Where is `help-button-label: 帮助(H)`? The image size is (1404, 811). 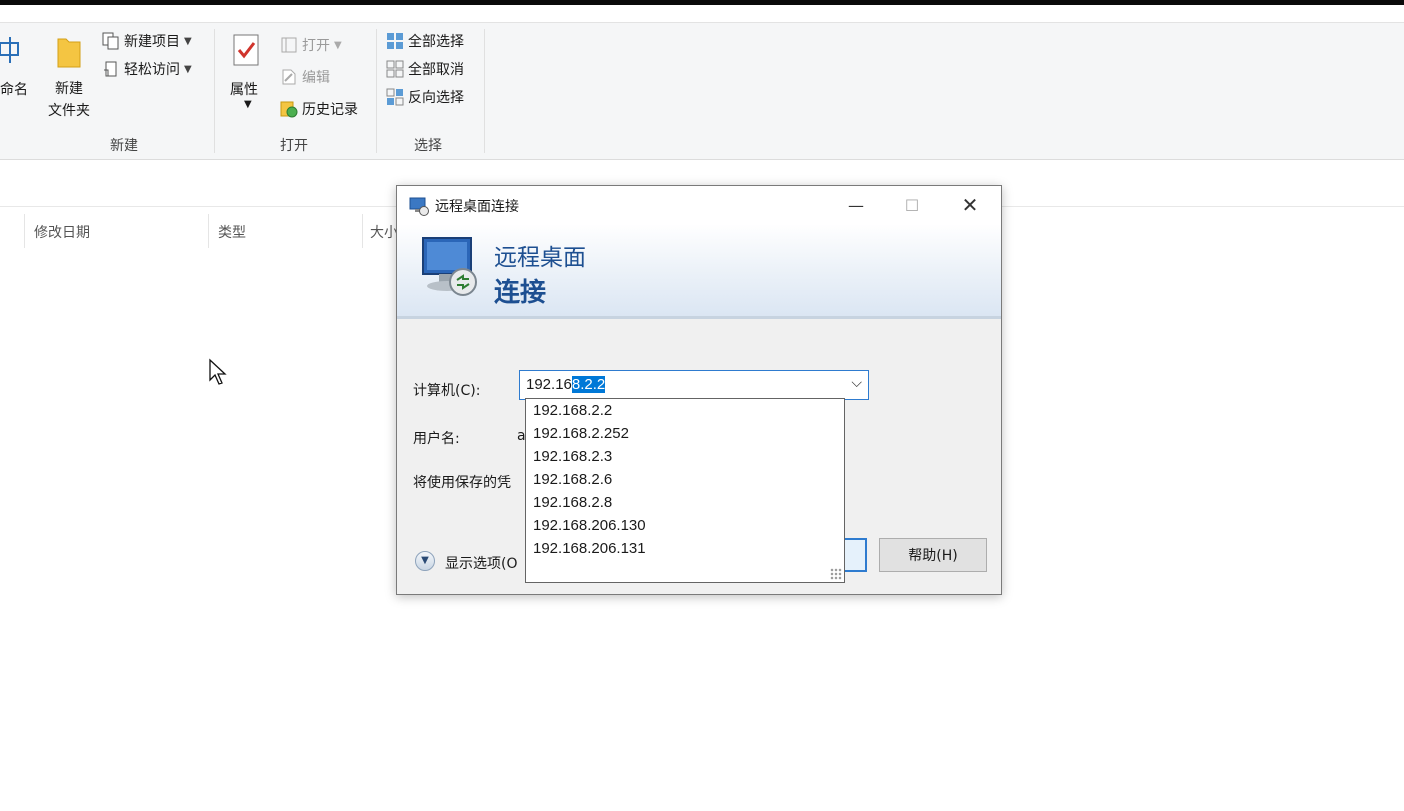
help-button-label: 帮助(H) is located at coordinates (933, 556).